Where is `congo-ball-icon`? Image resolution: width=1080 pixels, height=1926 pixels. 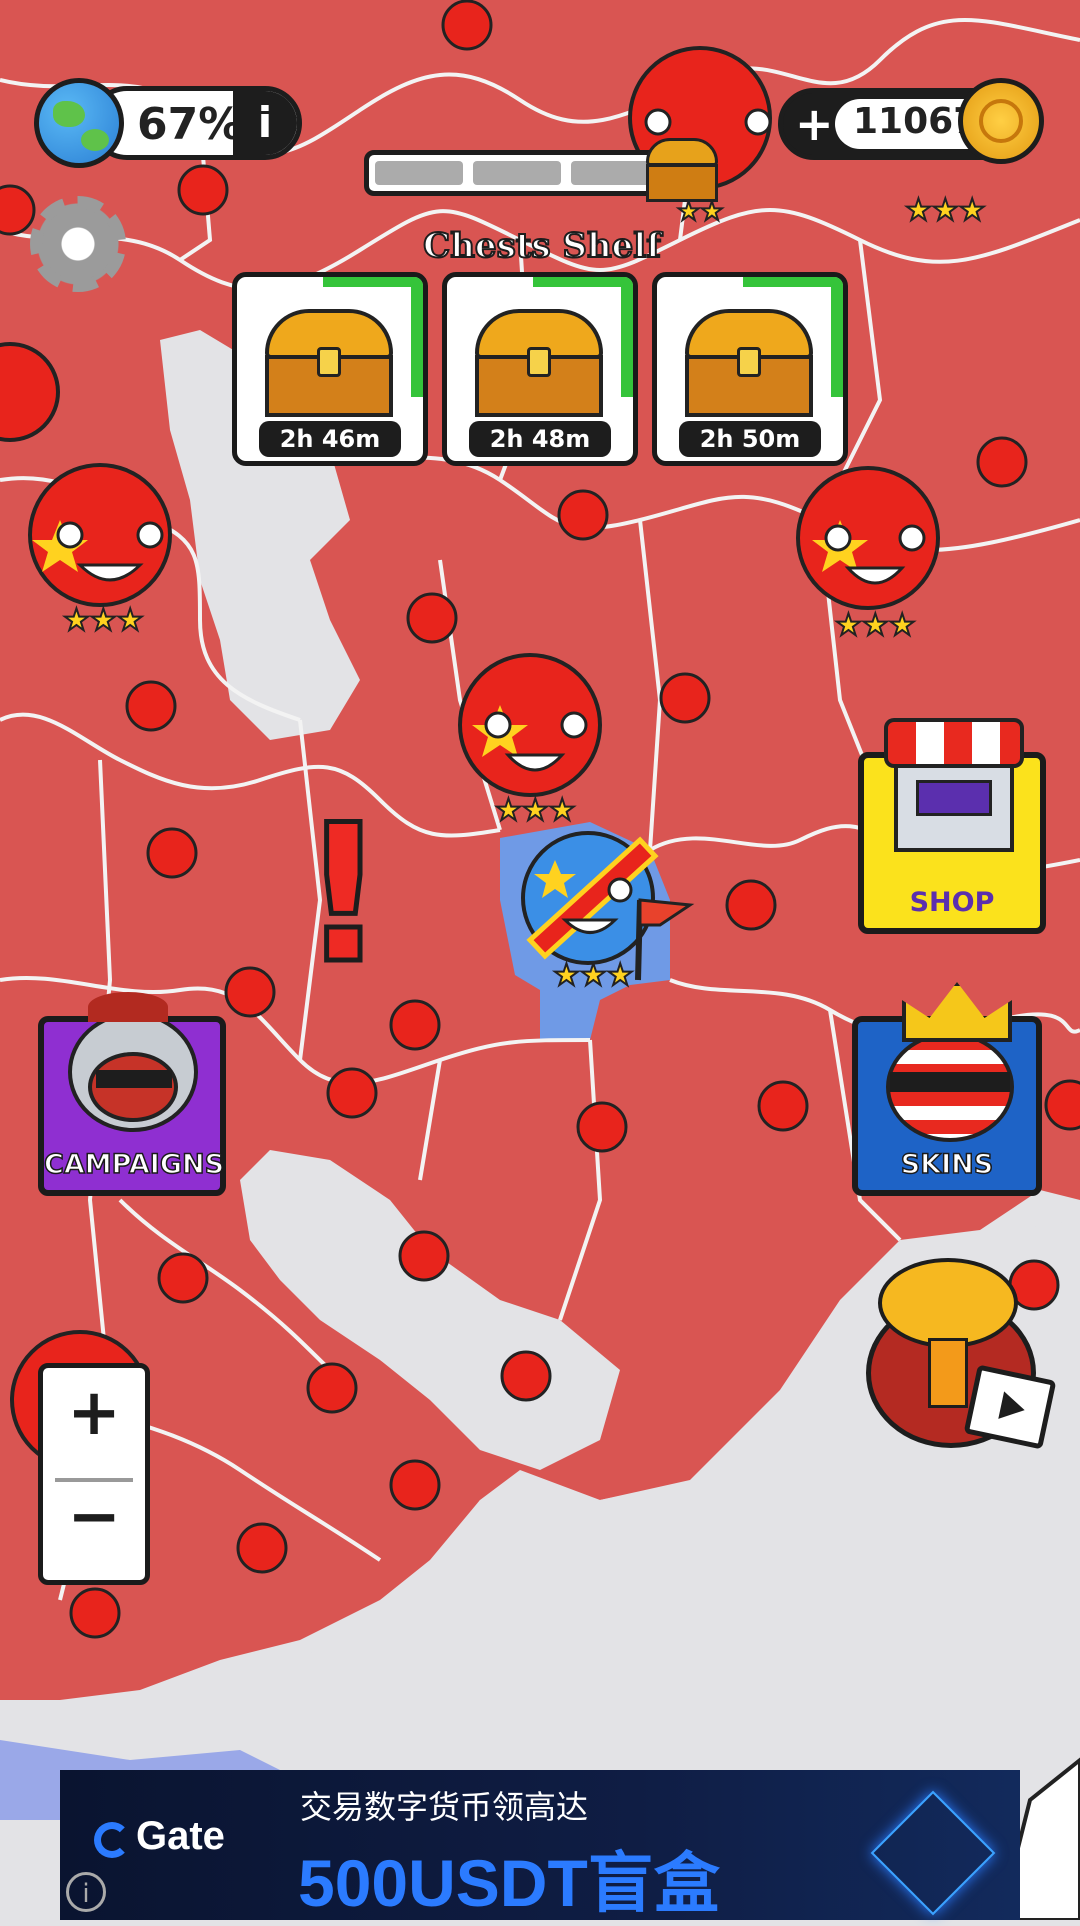
congo-ball-icon is located at coordinates (590, 898).